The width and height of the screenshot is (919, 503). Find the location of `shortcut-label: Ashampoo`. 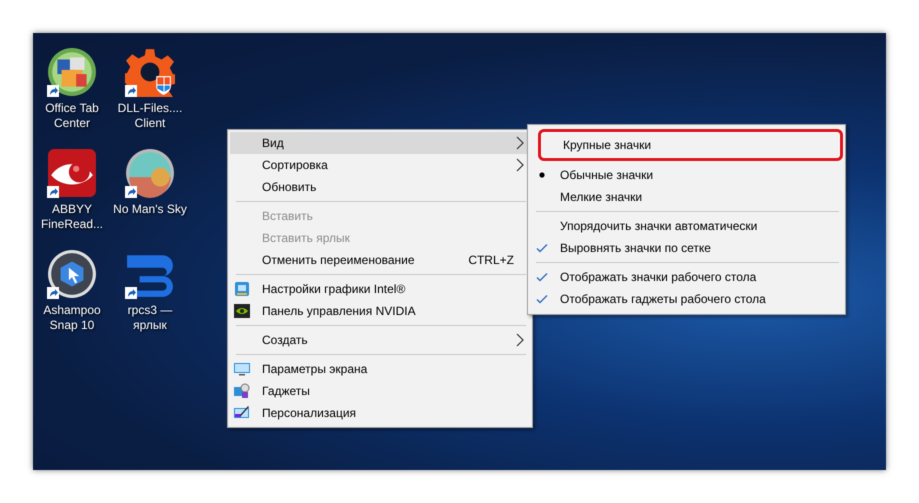

shortcut-label: Ashampoo is located at coordinates (72, 310).